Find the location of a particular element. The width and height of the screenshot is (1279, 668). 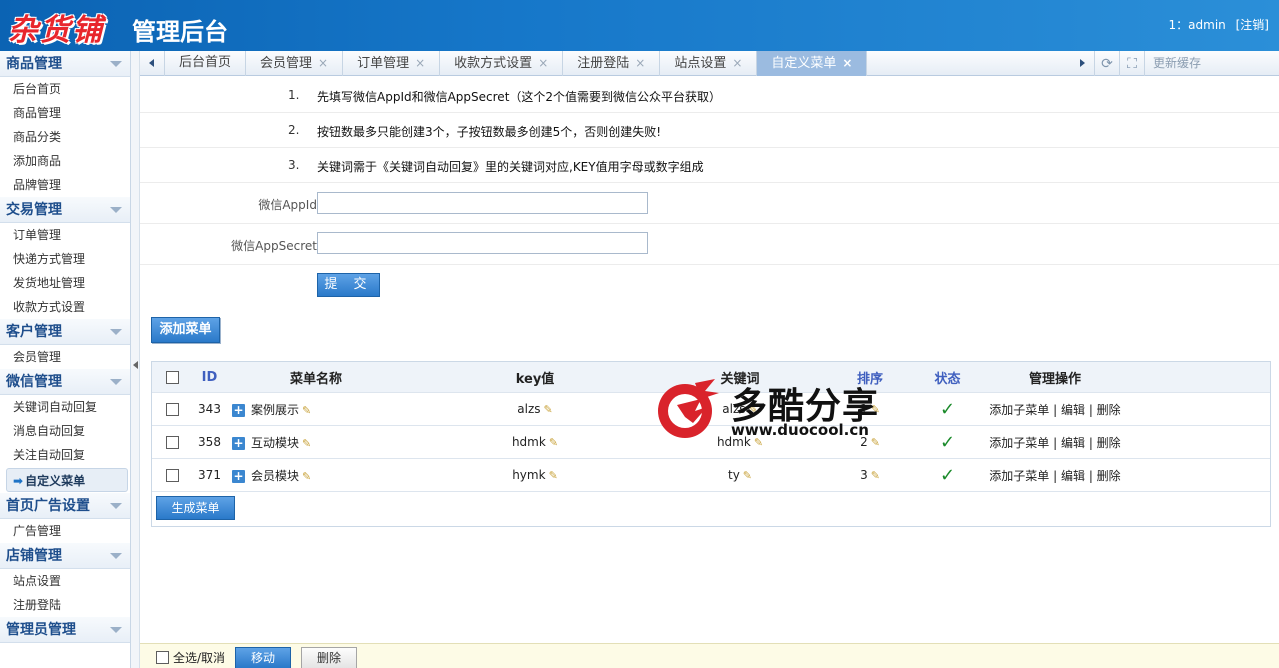

add-menu-button: 添加菜单 is located at coordinates (185, 330).